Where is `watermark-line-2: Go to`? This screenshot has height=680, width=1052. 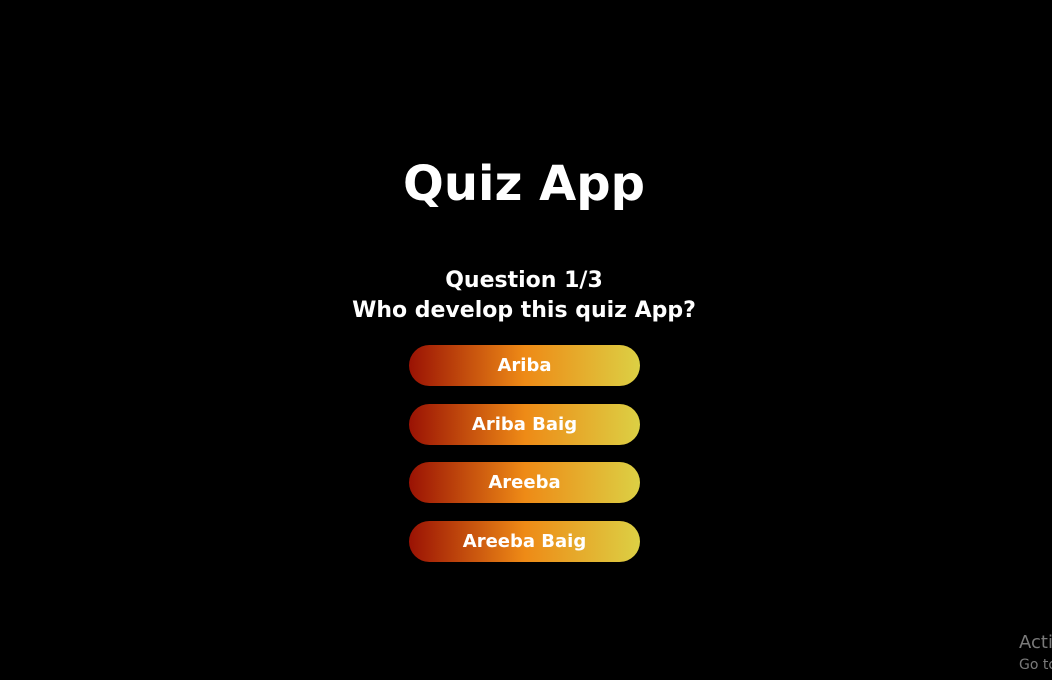
watermark-line-2: Go to is located at coordinates (1035, 665).